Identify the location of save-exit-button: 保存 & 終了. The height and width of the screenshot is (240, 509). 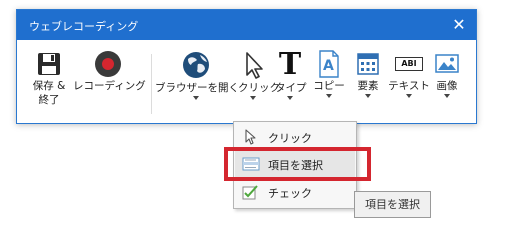
(49, 78).